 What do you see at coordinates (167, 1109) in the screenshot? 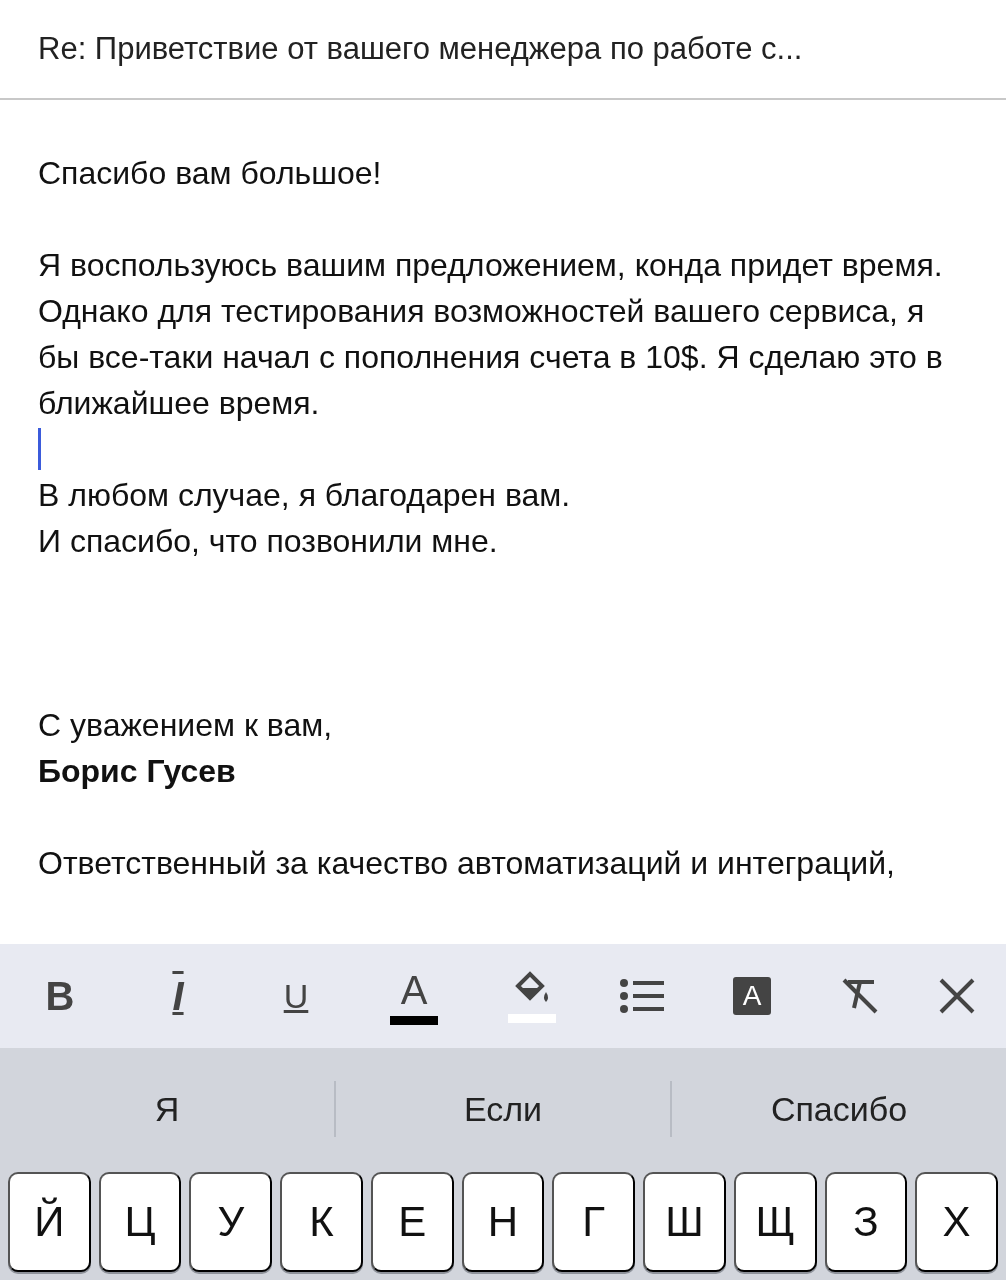
I see `word-suggestion: Я` at bounding box center [167, 1109].